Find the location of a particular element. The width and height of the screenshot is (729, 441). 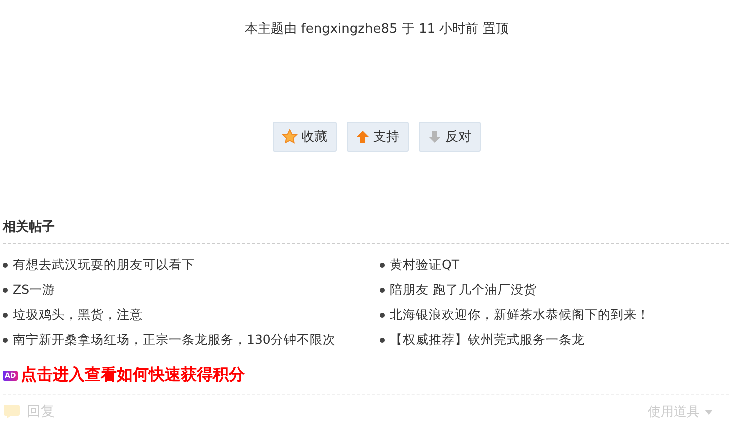

related-post-link: 南宁新开桑拿场红场，正宗一条龙服务，130分钟不限次 is located at coordinates (174, 340).